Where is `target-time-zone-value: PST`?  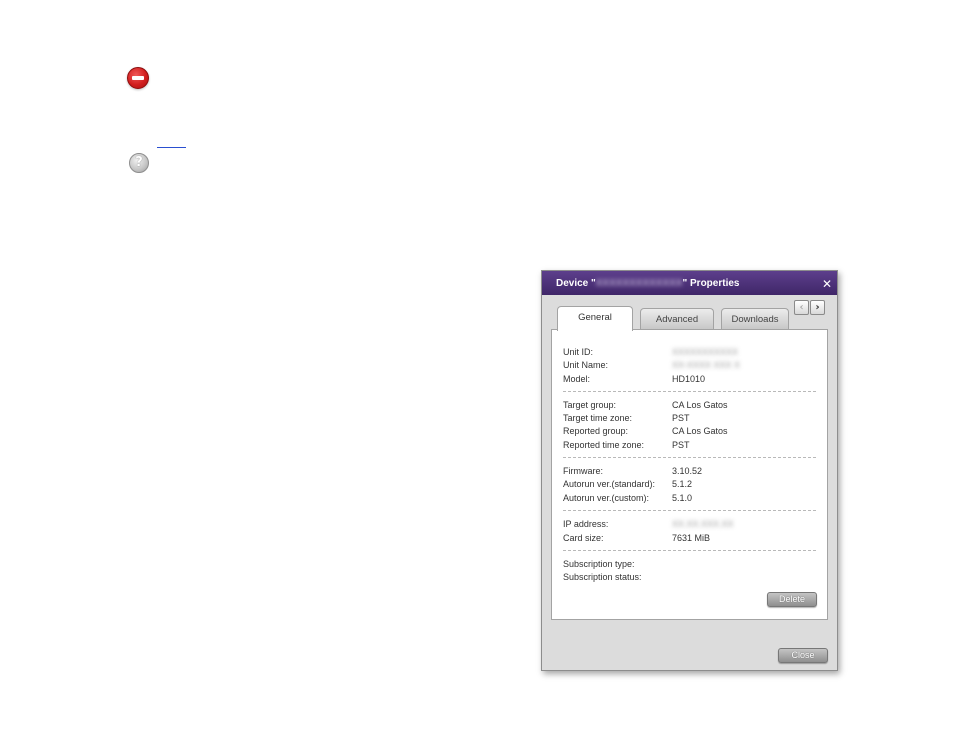 target-time-zone-value: PST is located at coordinates (681, 418).